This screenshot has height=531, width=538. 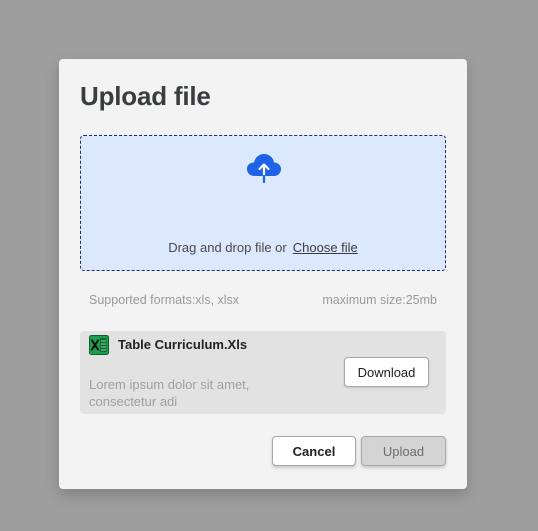 I want to click on excel-file-icon, so click(x=99, y=345).